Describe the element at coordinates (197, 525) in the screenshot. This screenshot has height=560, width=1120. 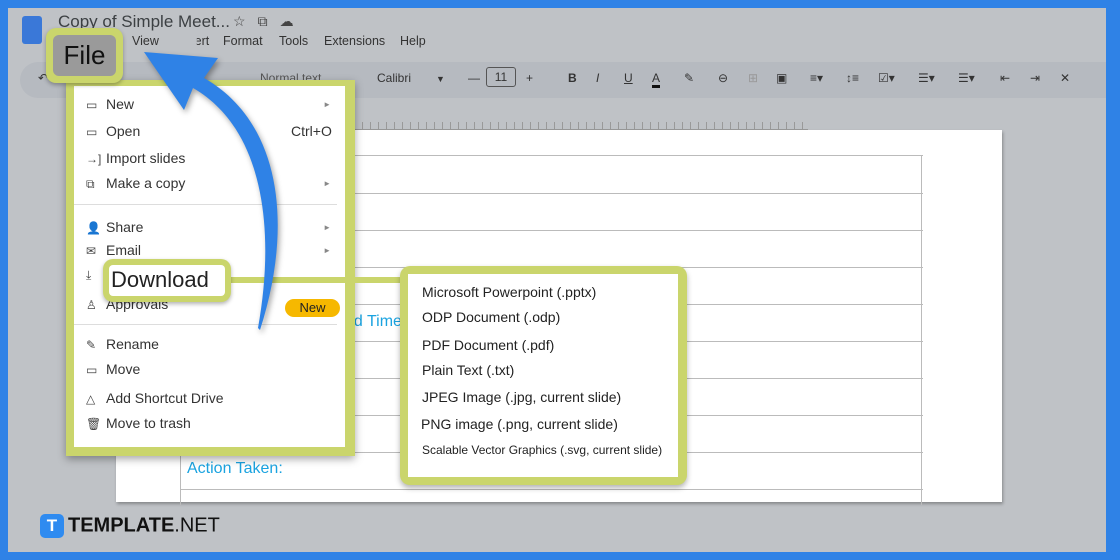
I see `logo-suffix: .NET` at that location.